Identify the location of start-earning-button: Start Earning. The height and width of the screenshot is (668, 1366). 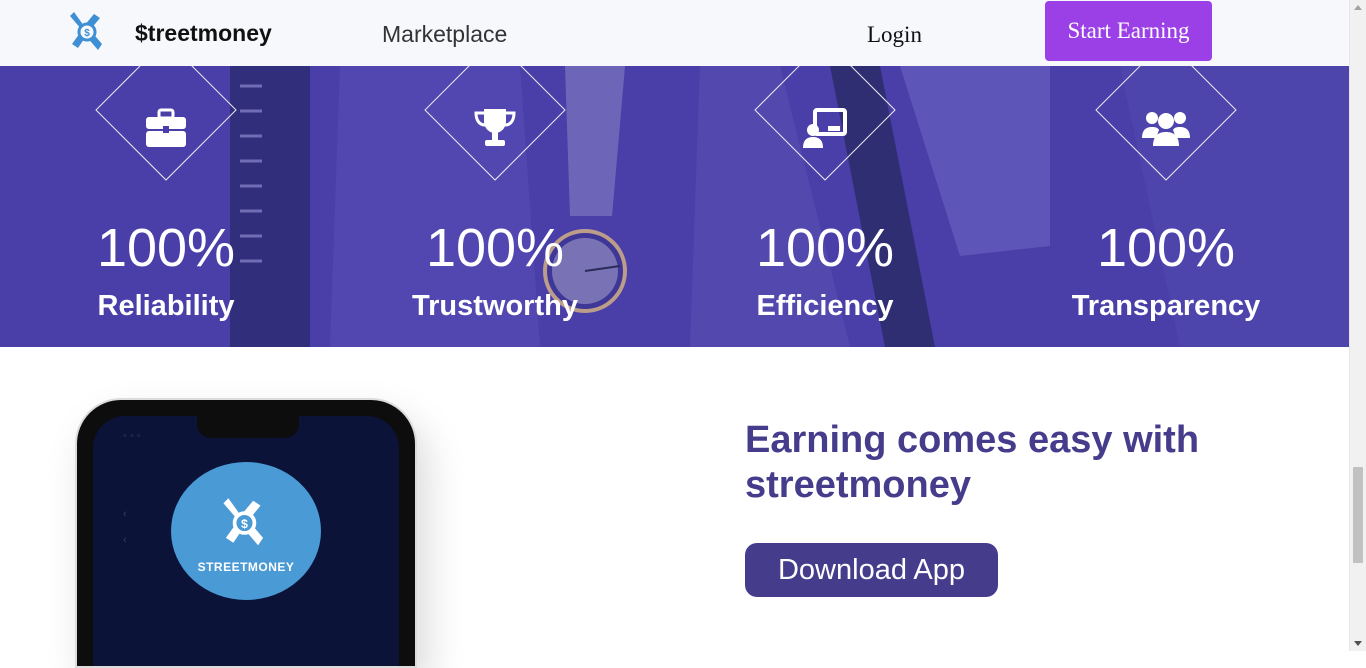
(1128, 31).